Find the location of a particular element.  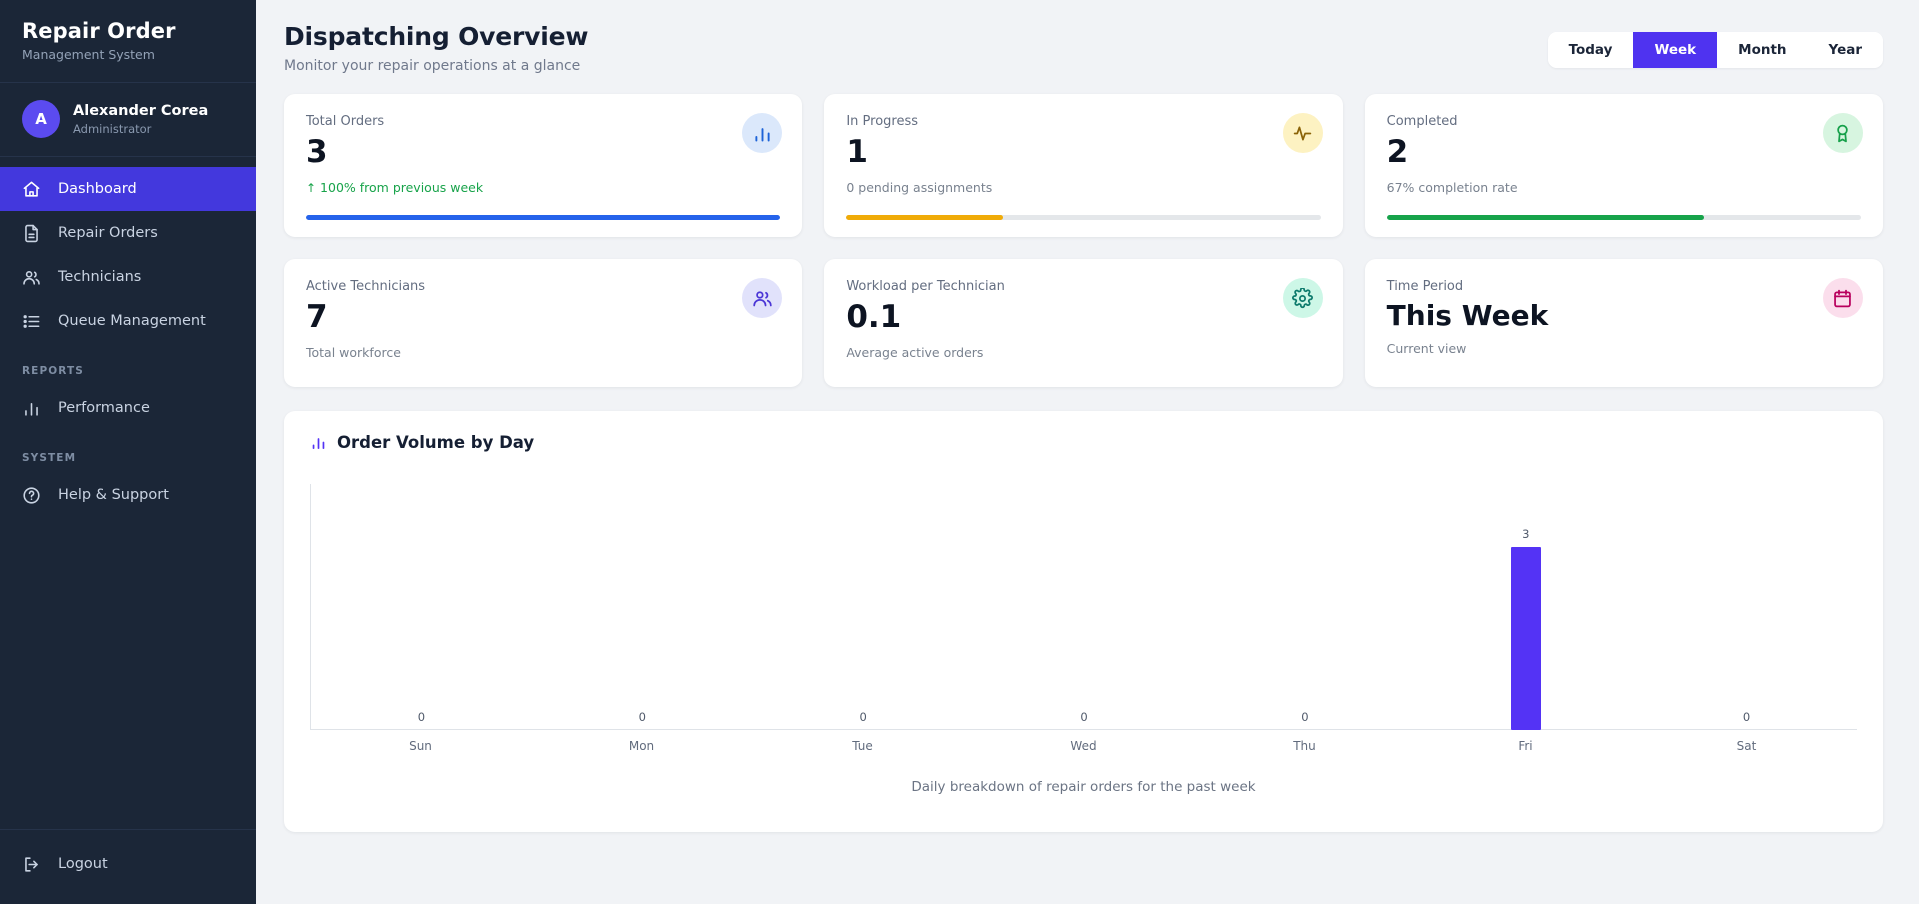

sidebar-section-system: SYSTEM is located at coordinates (49, 458).